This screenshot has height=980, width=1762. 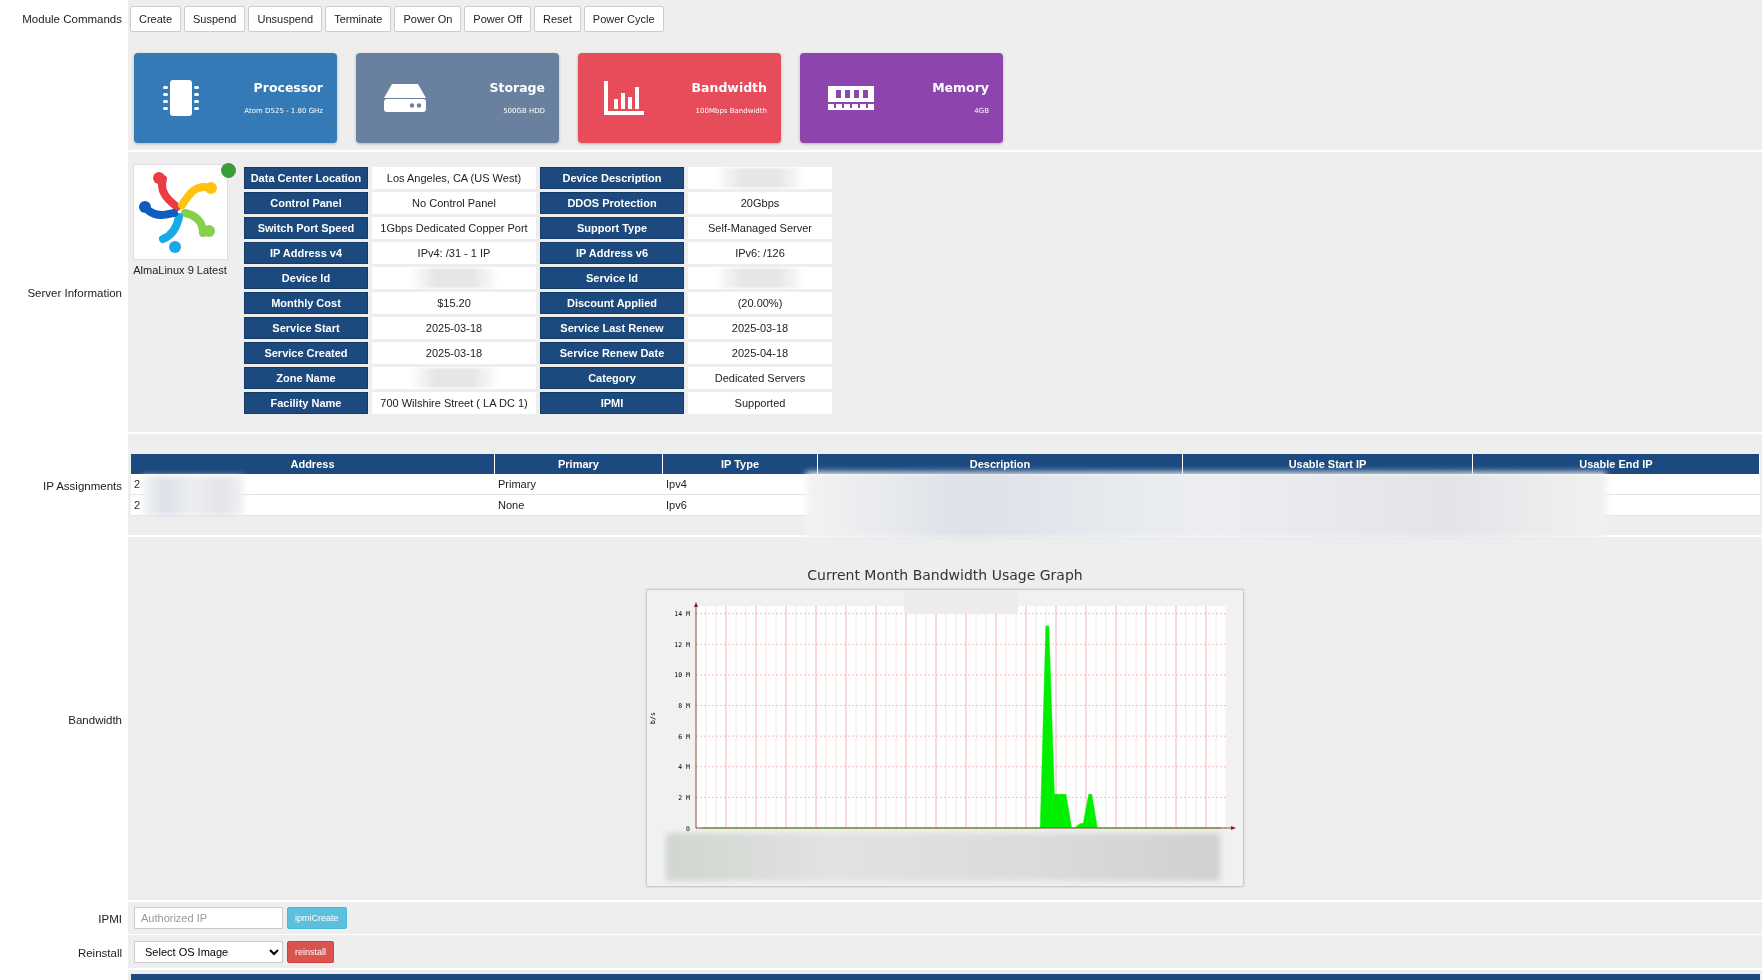 What do you see at coordinates (1616, 463) in the screenshot?
I see `column-header: Usable End IP` at bounding box center [1616, 463].